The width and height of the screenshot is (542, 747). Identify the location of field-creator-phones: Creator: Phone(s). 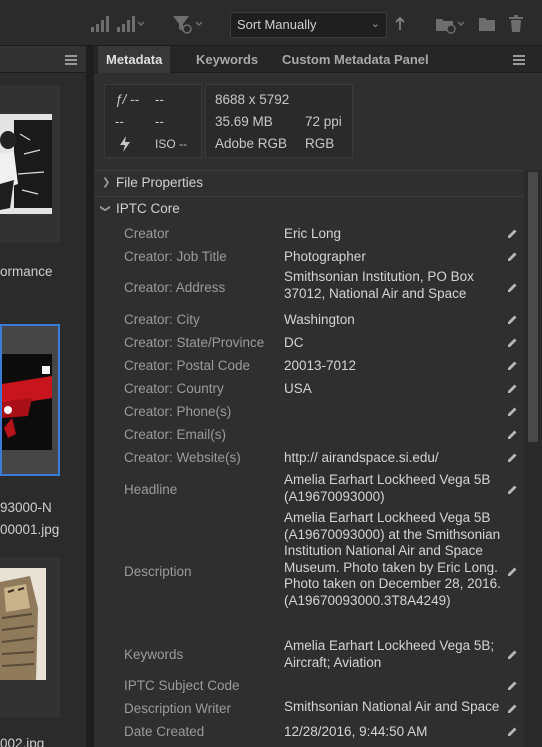
(309, 413).